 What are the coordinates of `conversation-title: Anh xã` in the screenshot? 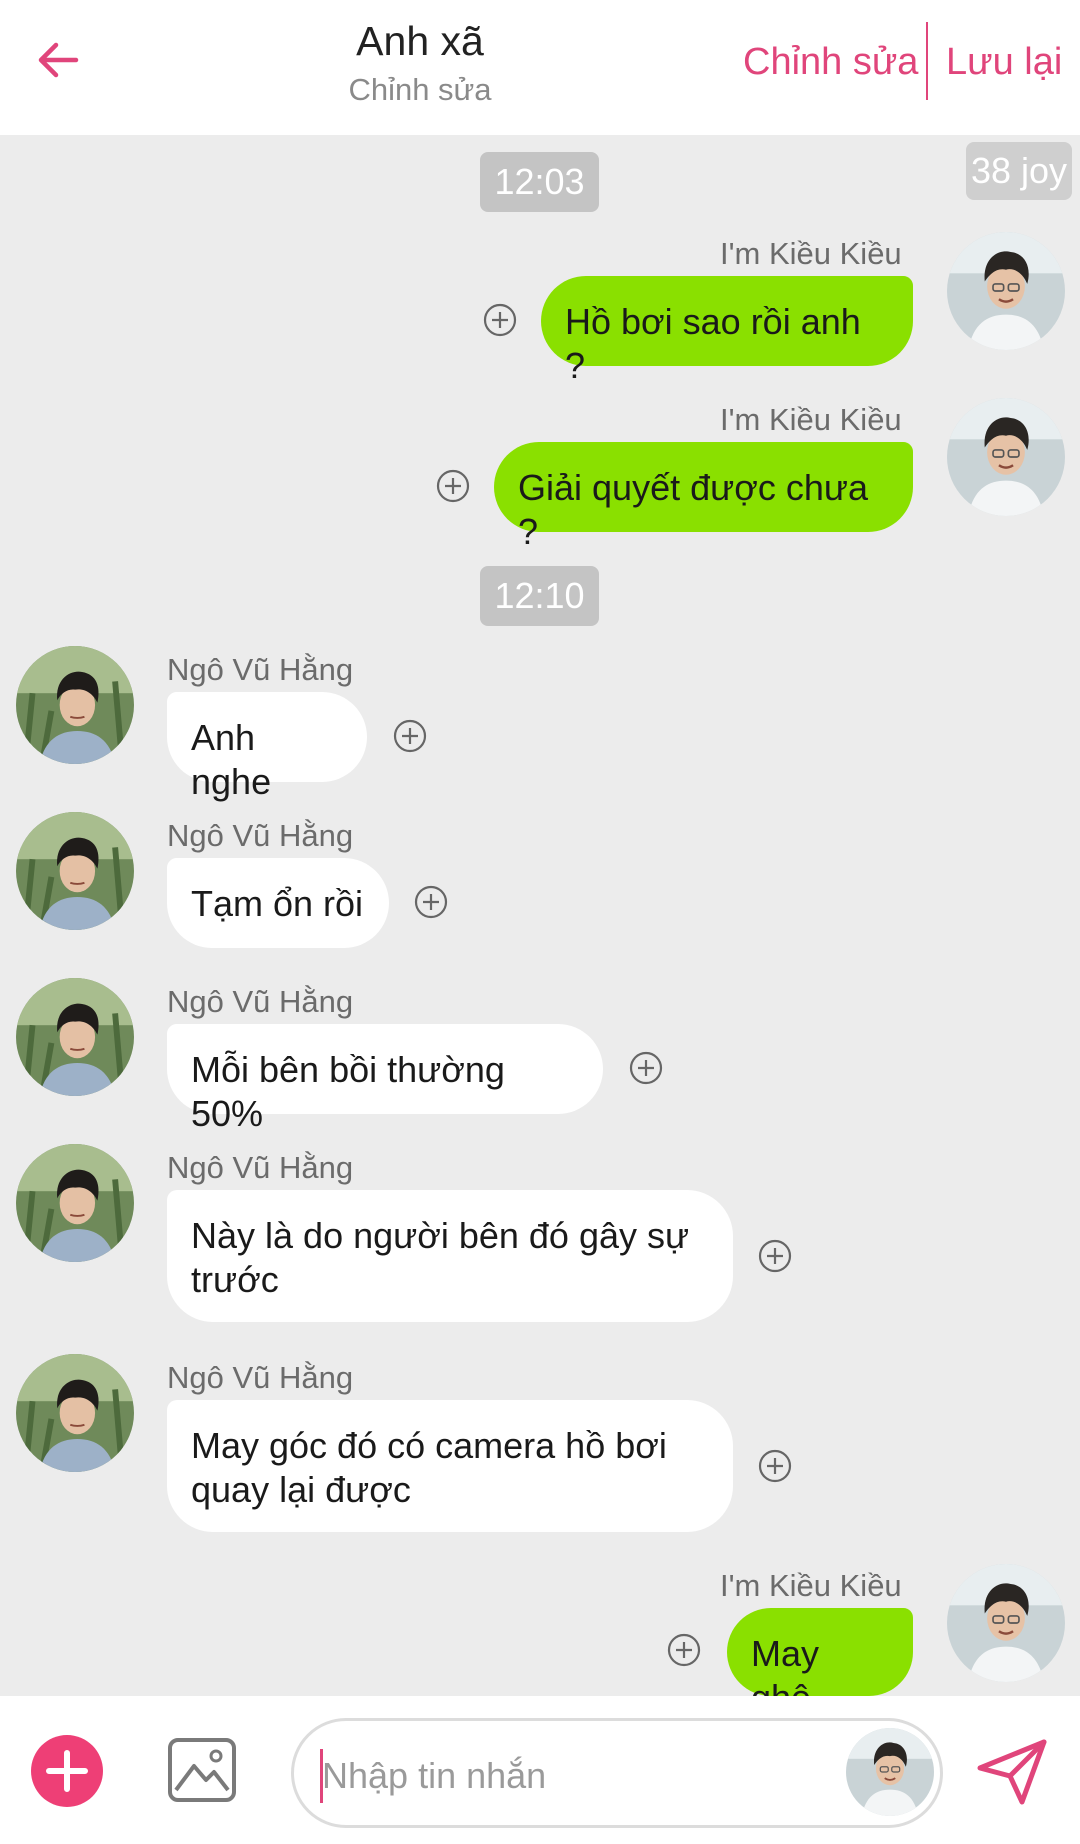 It's located at (420, 41).